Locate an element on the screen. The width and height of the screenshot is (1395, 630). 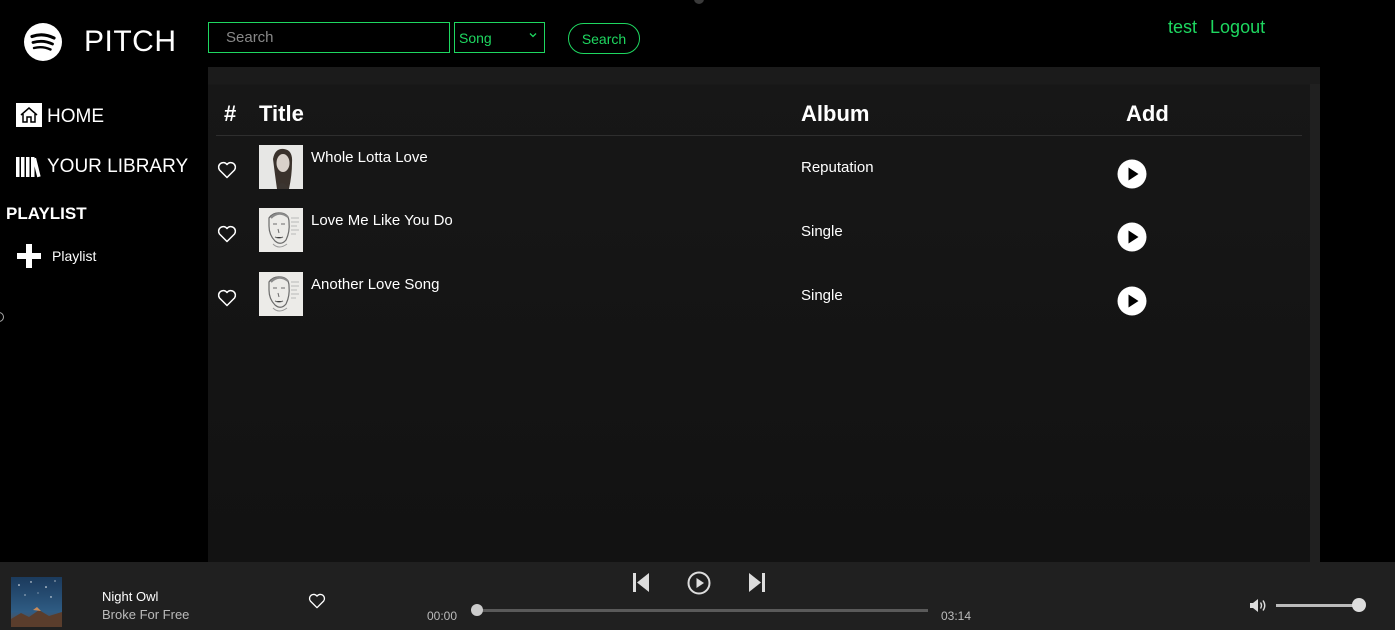
total-time: 03:14 is located at coordinates (956, 616).